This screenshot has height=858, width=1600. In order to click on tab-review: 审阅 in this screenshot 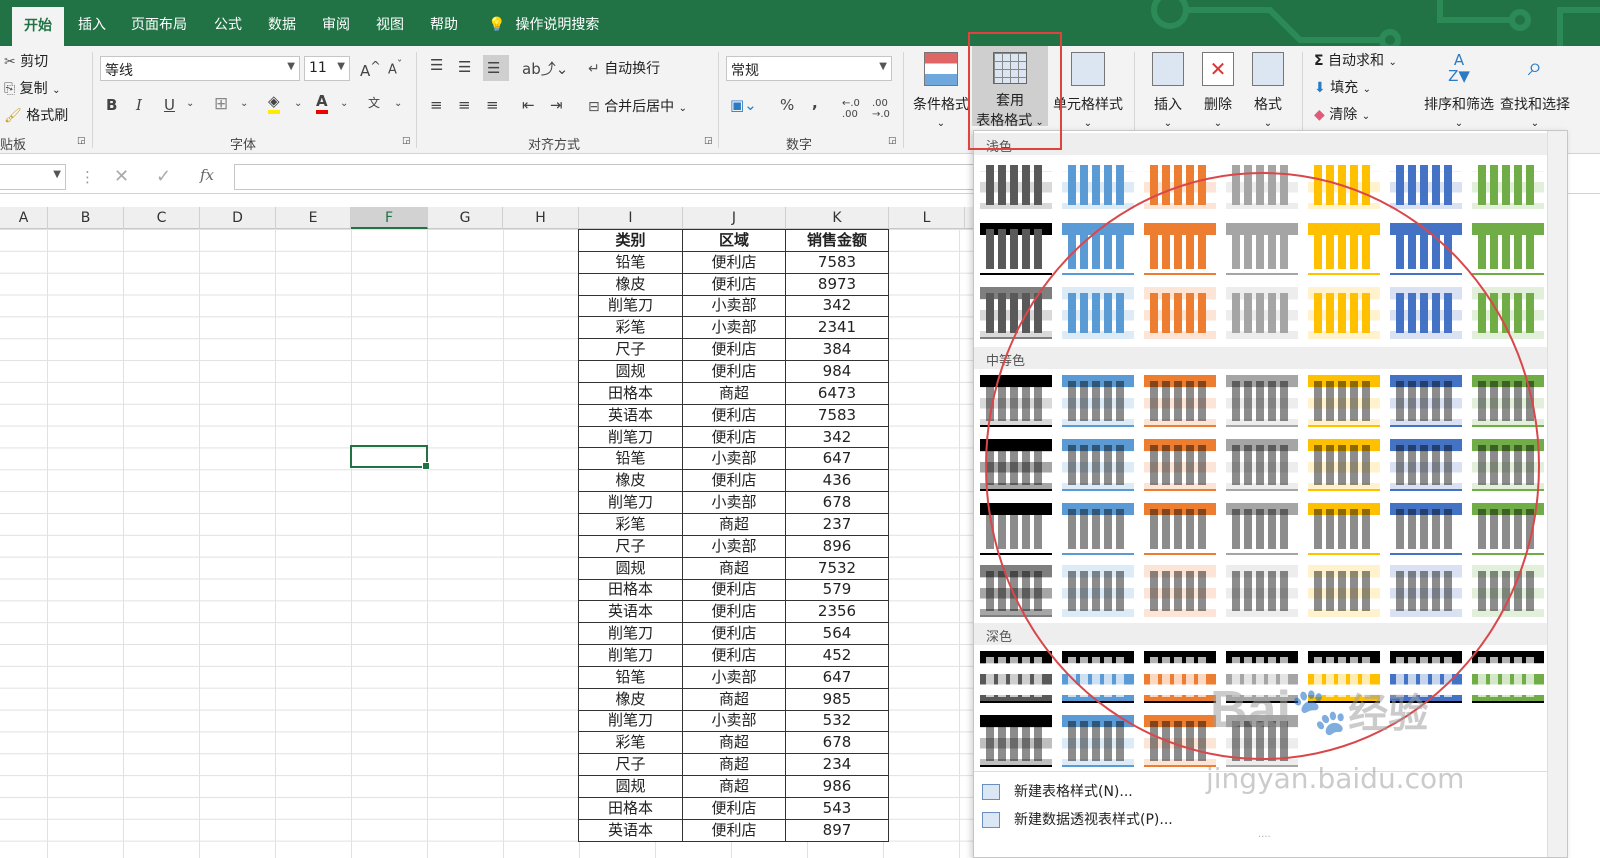, I will do `click(336, 24)`.